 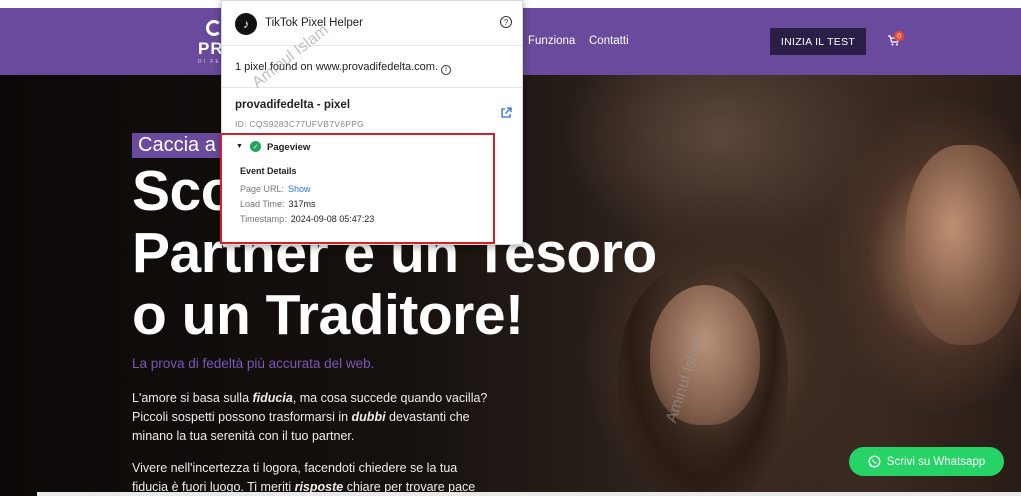 What do you see at coordinates (300, 124) in the screenshot?
I see `pixel-id: ID: CQS9283C77UFVB7V6PPG` at bounding box center [300, 124].